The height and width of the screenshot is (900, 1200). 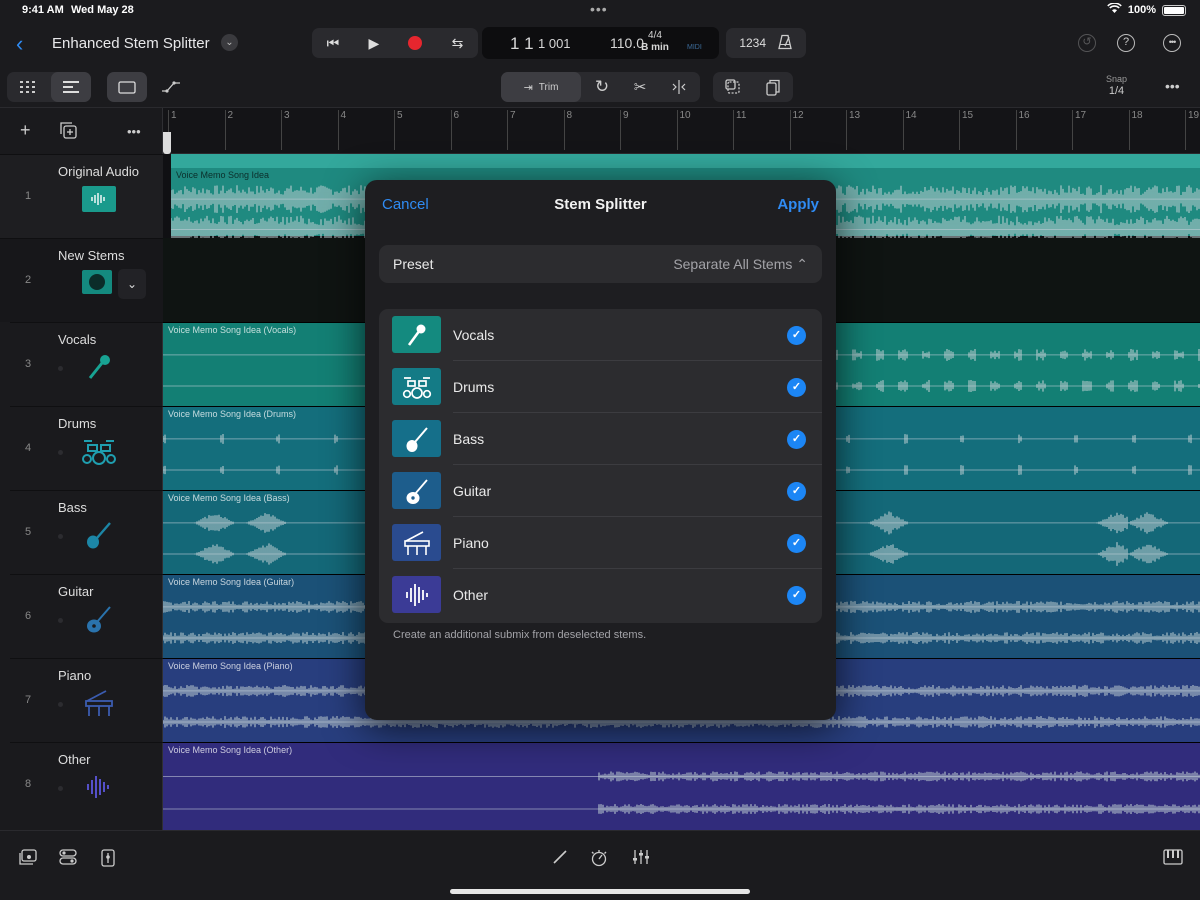 I want to click on status-bar: 9:41 AM Wed May 28 ••• 100%, so click(x=600, y=11).